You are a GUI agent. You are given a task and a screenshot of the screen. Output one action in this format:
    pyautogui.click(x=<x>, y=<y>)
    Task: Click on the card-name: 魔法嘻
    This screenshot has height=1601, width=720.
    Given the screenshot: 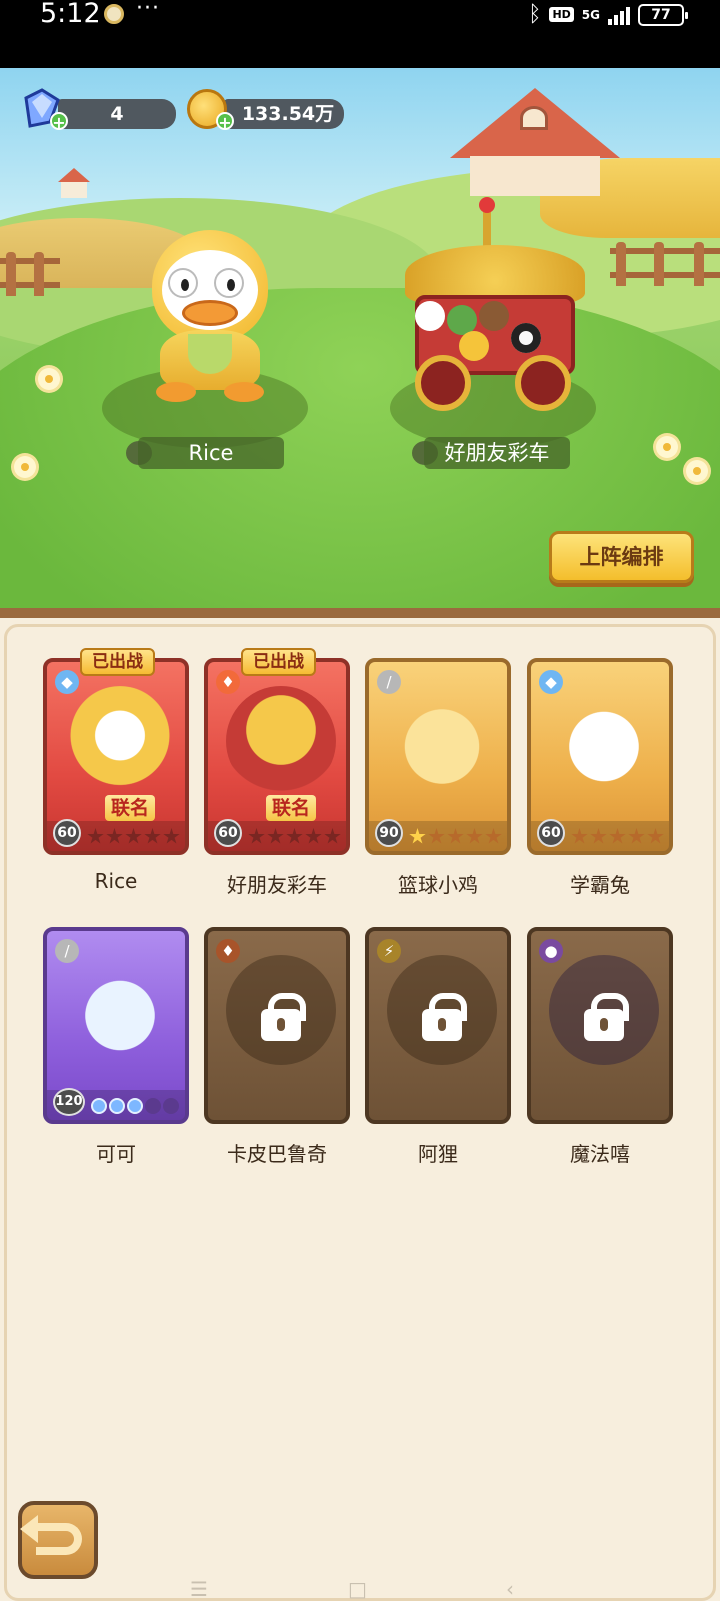 What is the action you would take?
    pyautogui.click(x=600, y=1154)
    